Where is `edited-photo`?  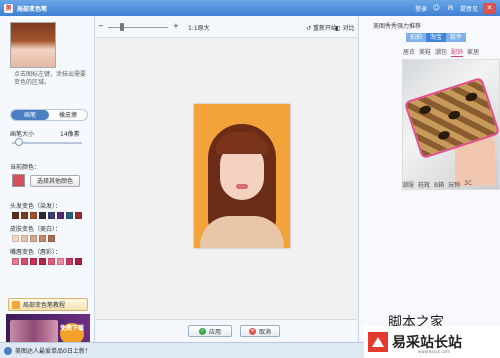
edited-photo is located at coordinates (242, 176).